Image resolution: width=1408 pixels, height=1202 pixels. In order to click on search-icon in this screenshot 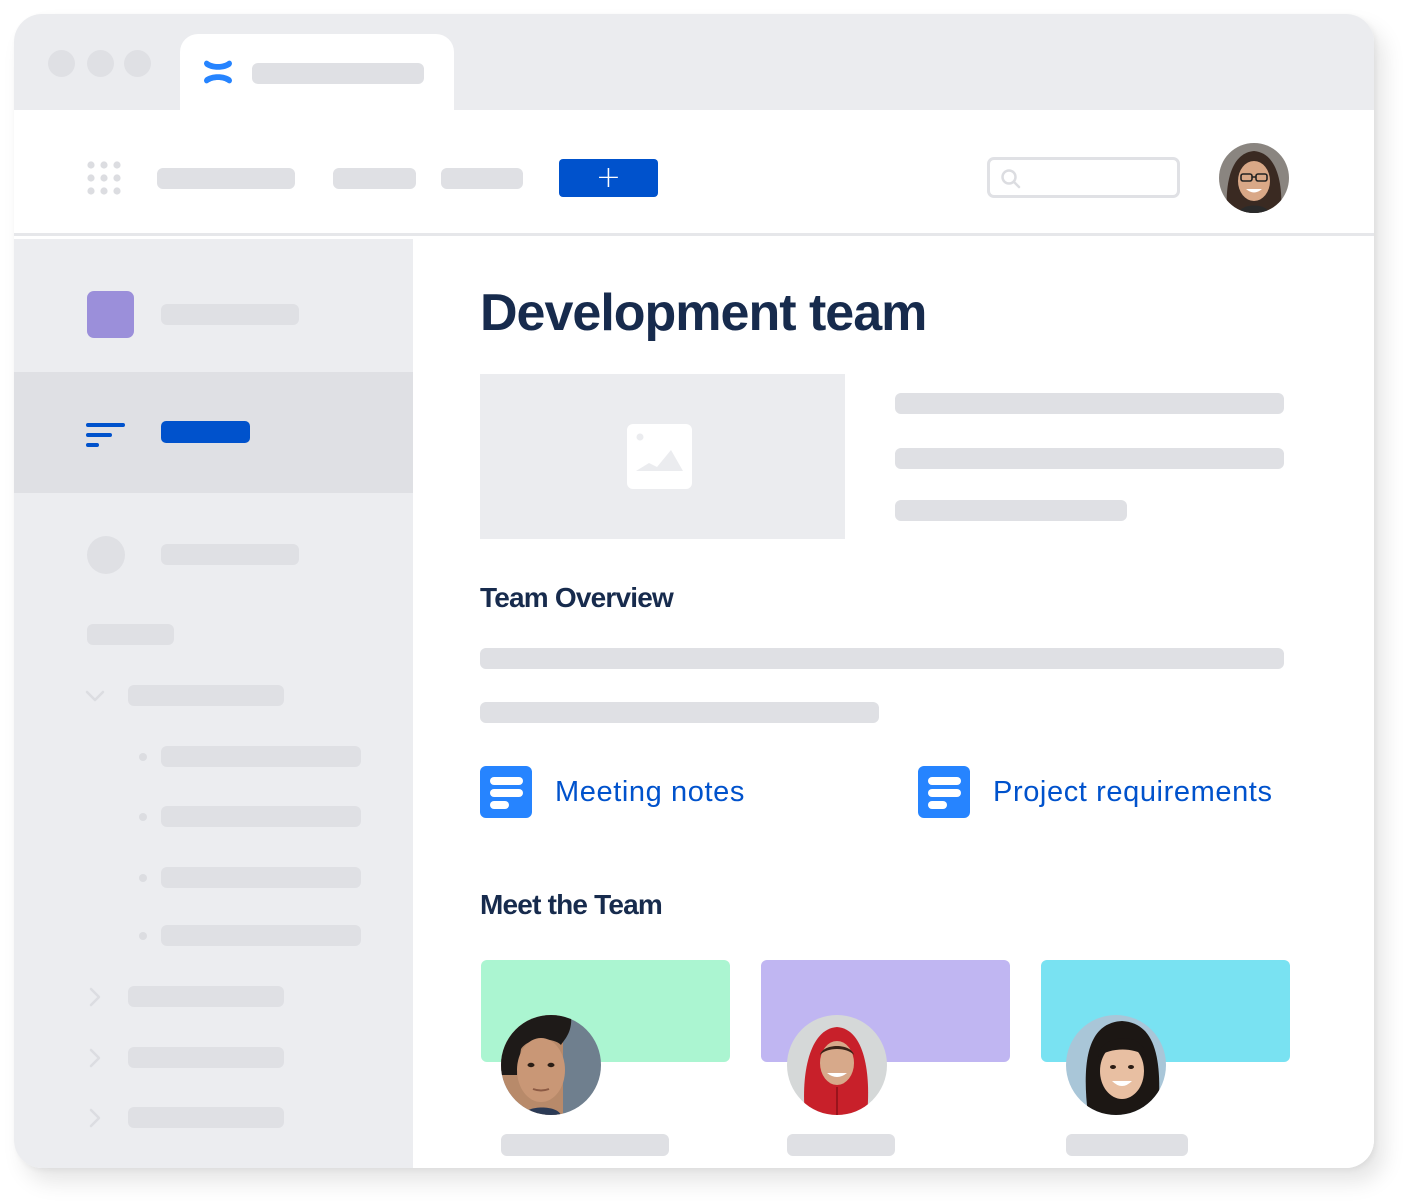, I will do `click(1011, 179)`.